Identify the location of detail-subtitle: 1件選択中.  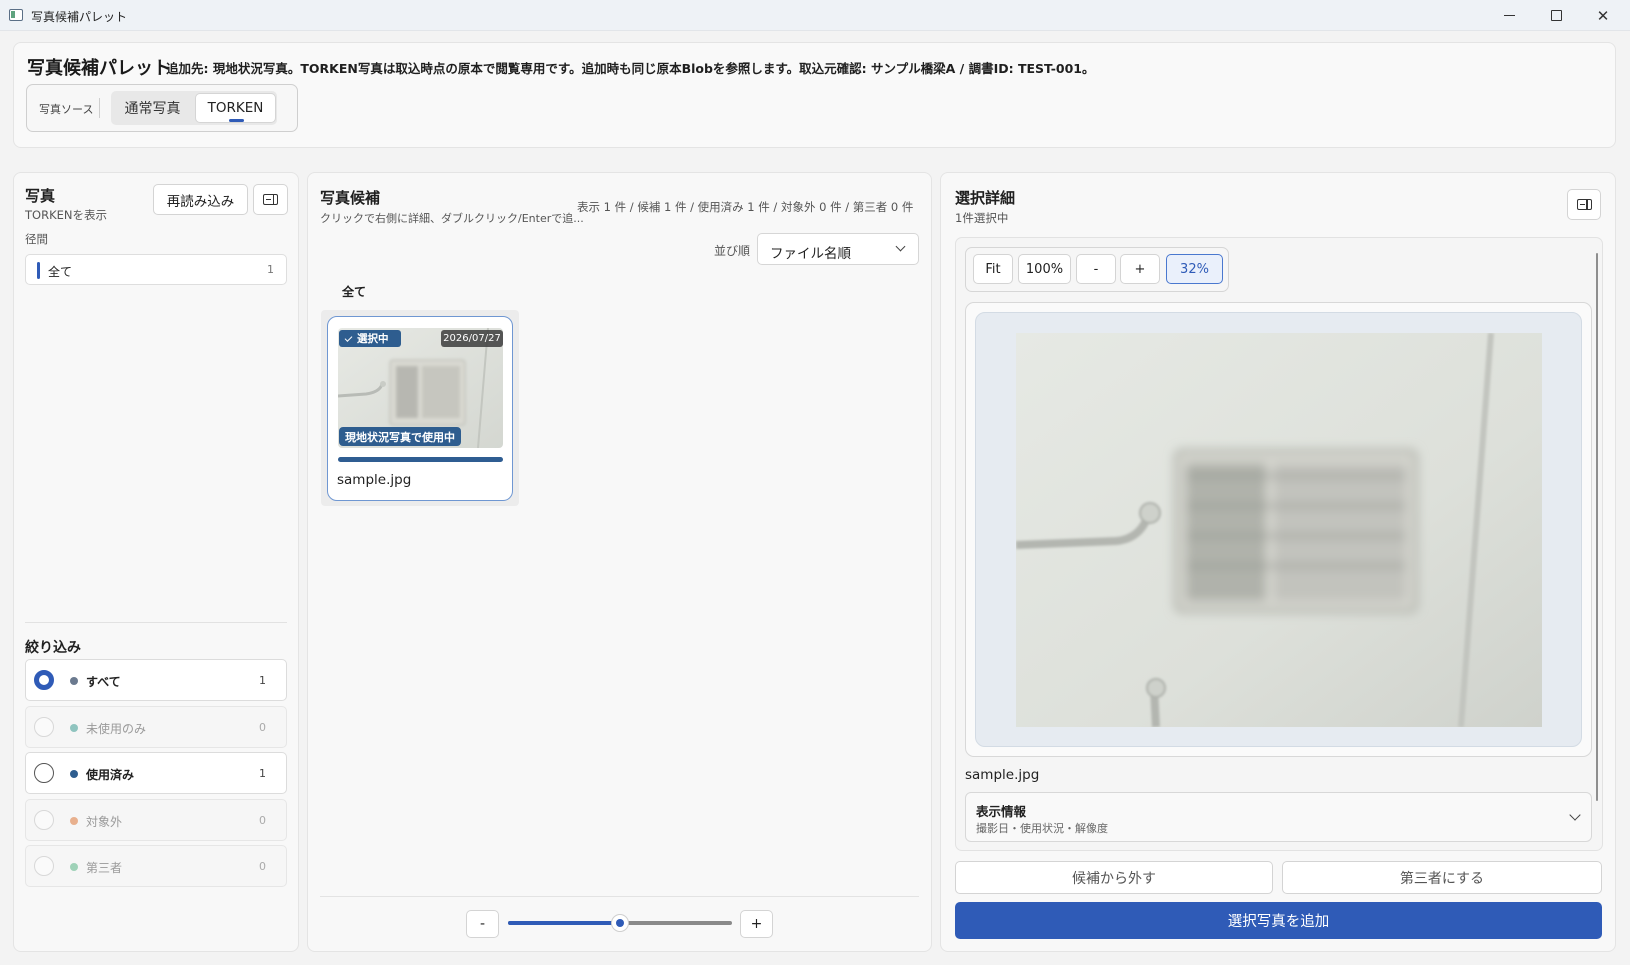
(982, 218).